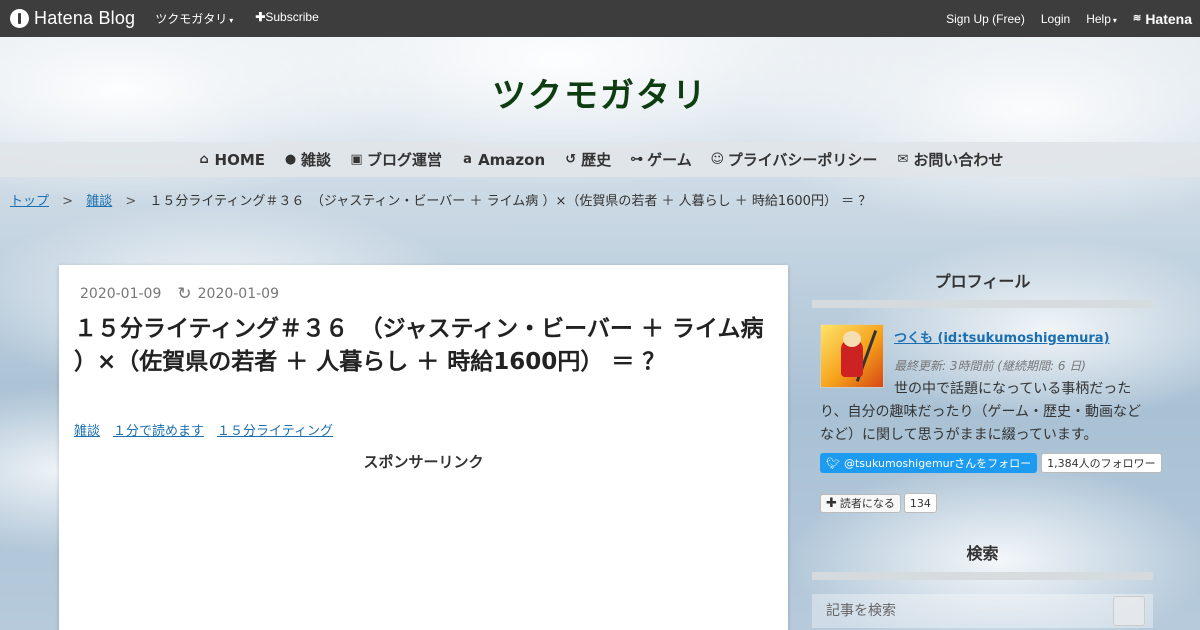 The image size is (1200, 630). I want to click on search-input, so click(982, 611).